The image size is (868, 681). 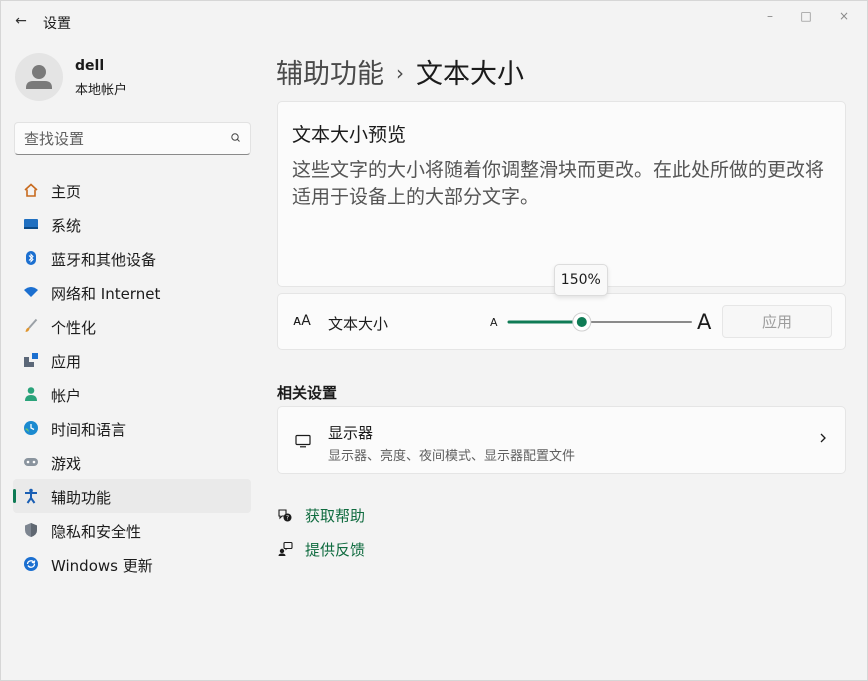 What do you see at coordinates (434, 21) in the screenshot?
I see `title-bar: ← 设置 – □ ×` at bounding box center [434, 21].